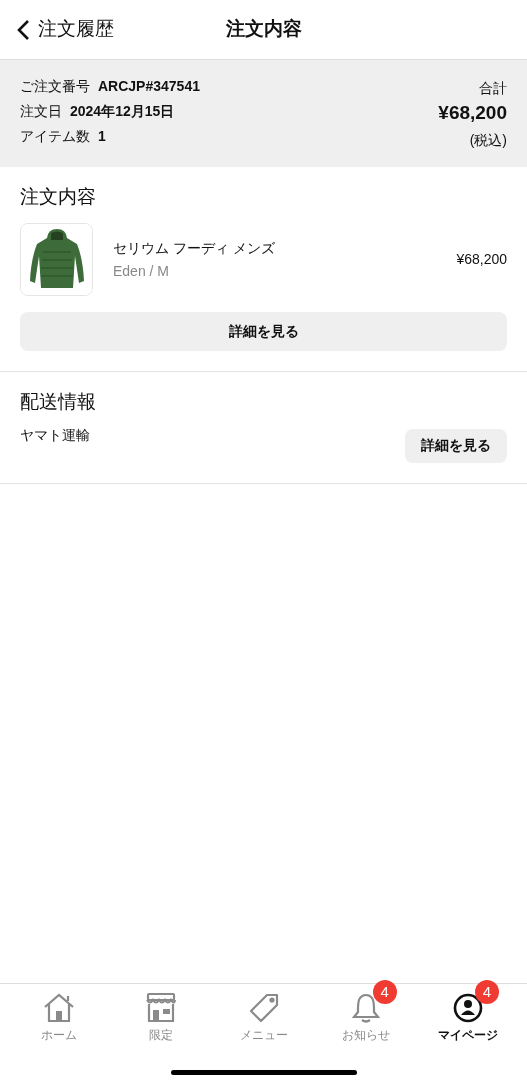 This screenshot has width=527, height=1080. What do you see at coordinates (55, 136) in the screenshot?
I see `label-text: アイテム数` at bounding box center [55, 136].